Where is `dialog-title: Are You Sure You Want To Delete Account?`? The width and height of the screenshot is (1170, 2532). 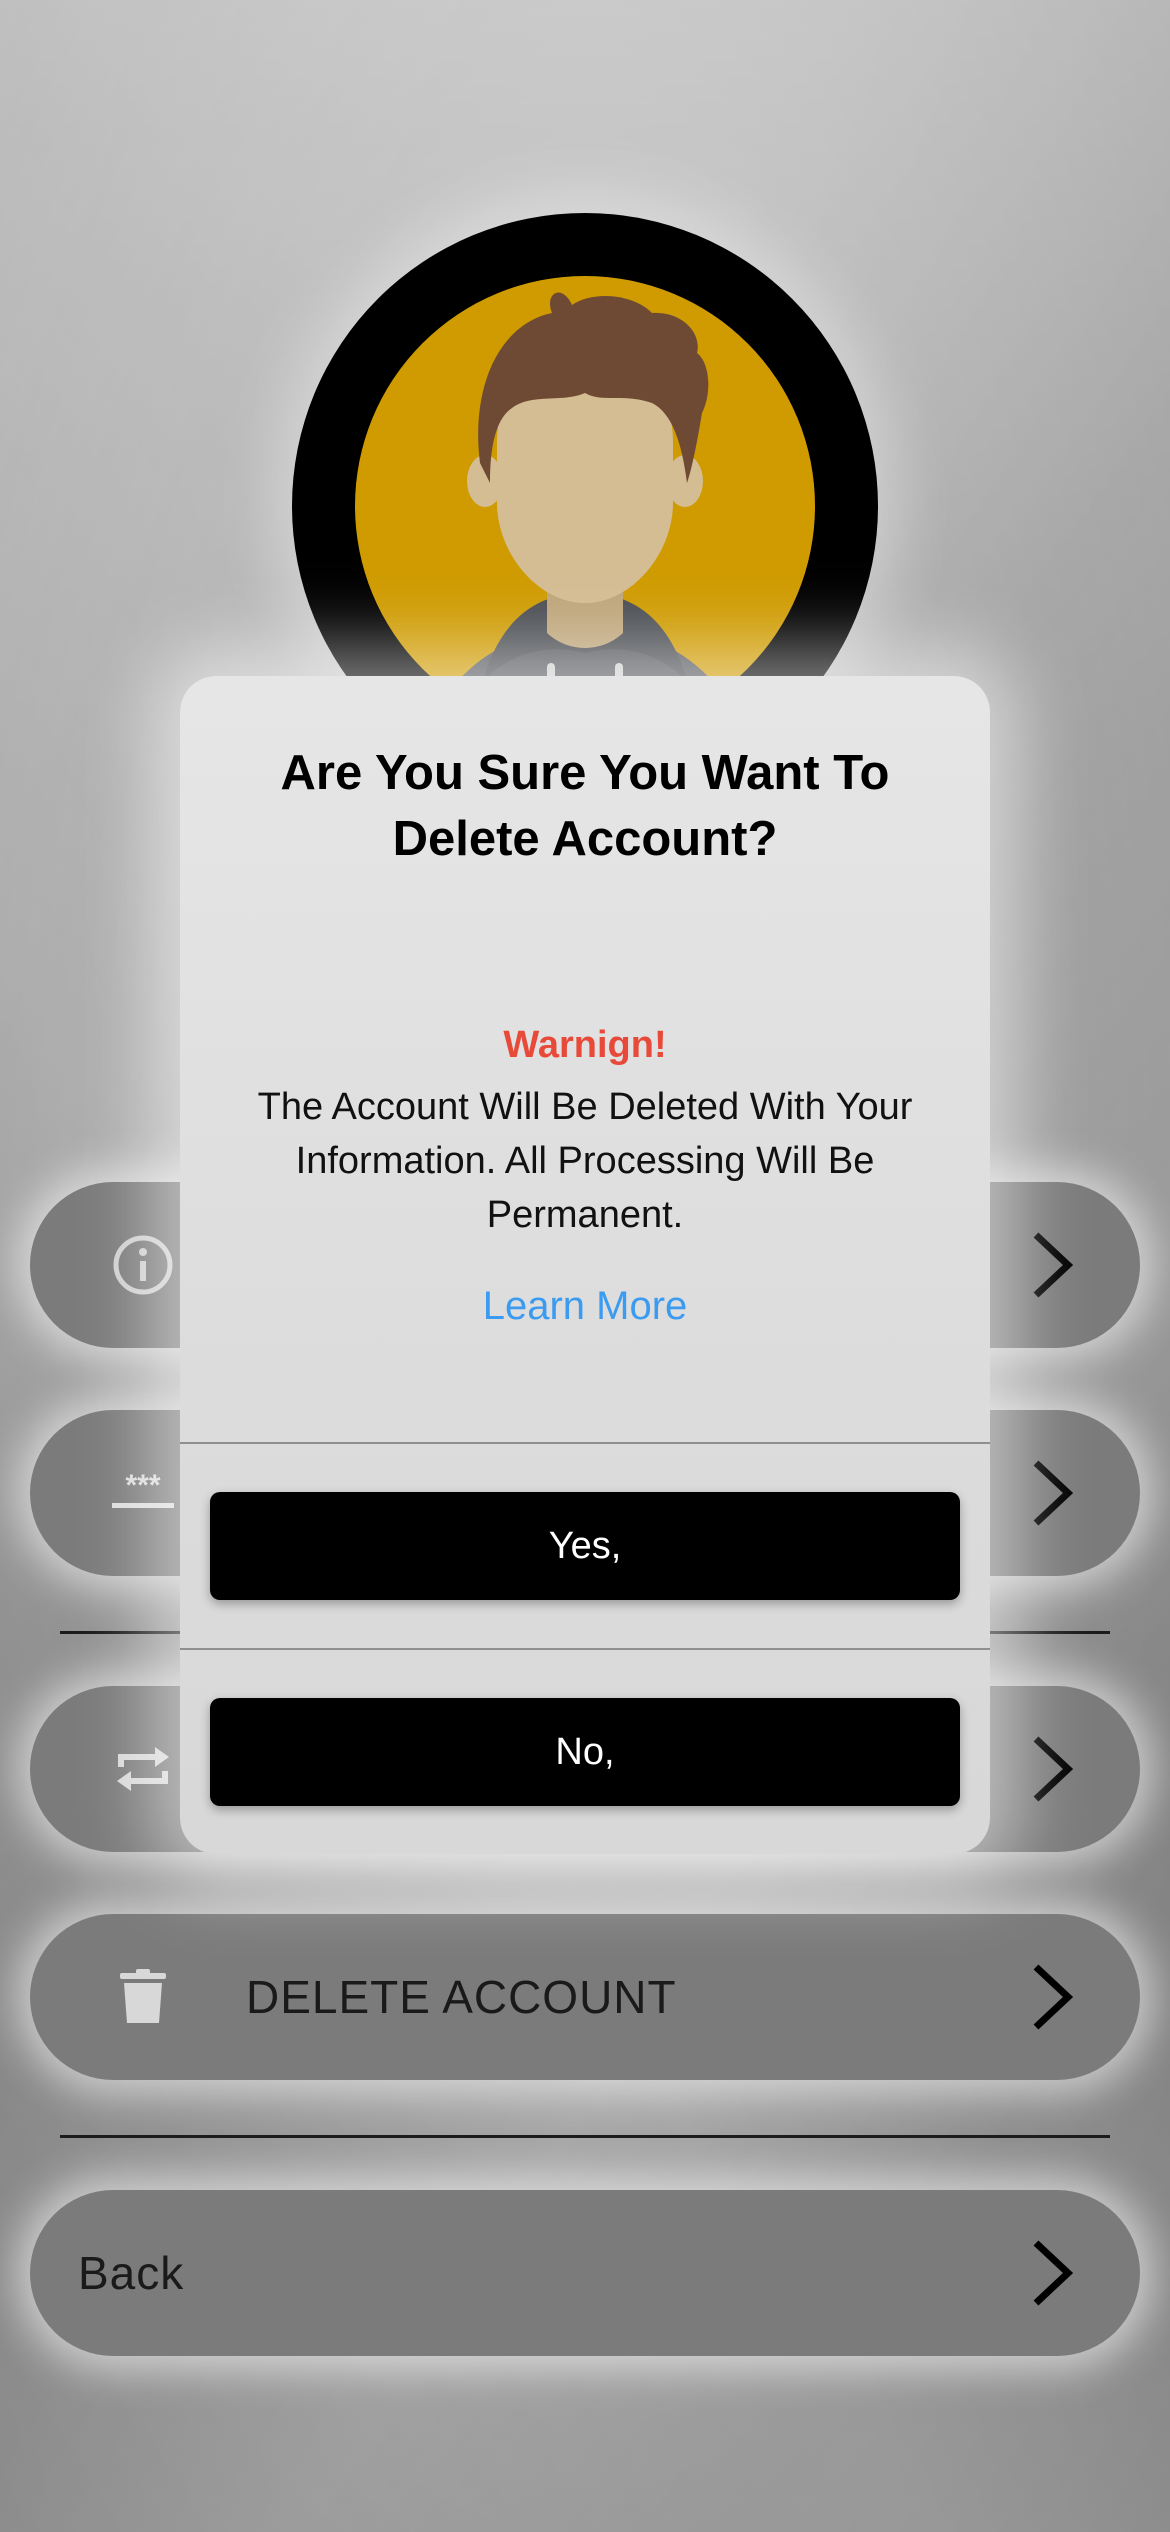
dialog-title: Are You Sure You Want To Delete Account? is located at coordinates (585, 806).